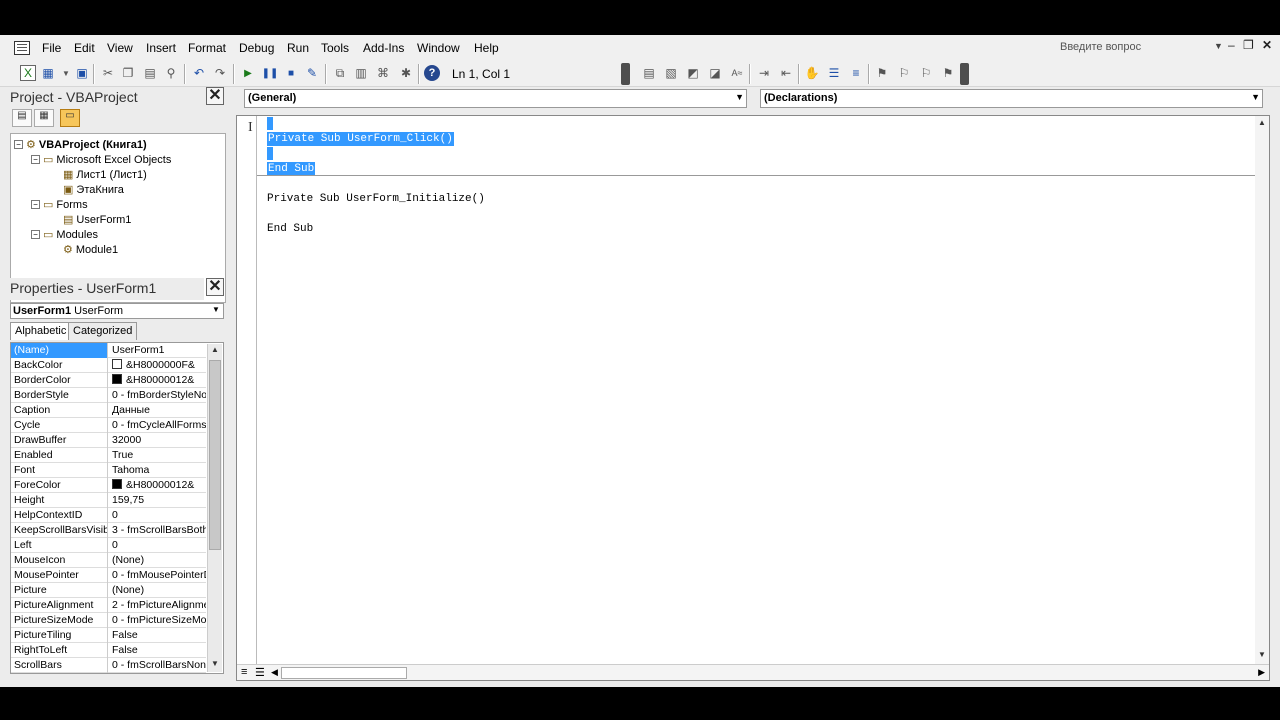 The width and height of the screenshot is (1280, 720). I want to click on toggle-bookmark-icon: ⚑, so click(882, 73).